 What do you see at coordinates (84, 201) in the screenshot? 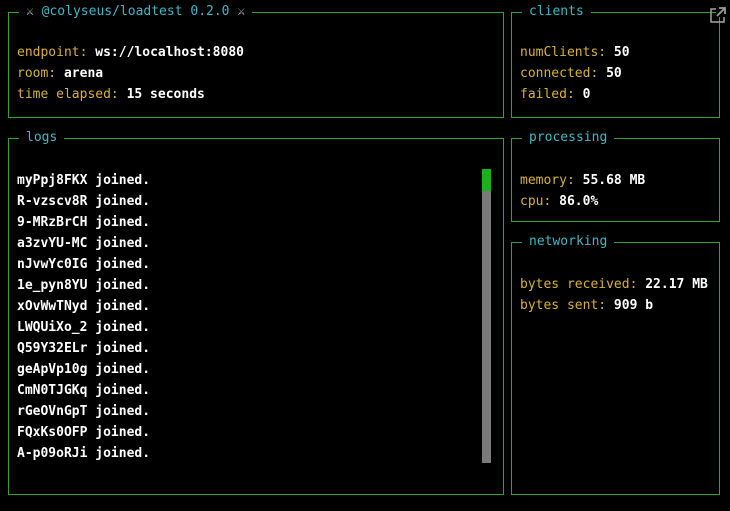
I see `log-line: R-vzscv8R joined.` at bounding box center [84, 201].